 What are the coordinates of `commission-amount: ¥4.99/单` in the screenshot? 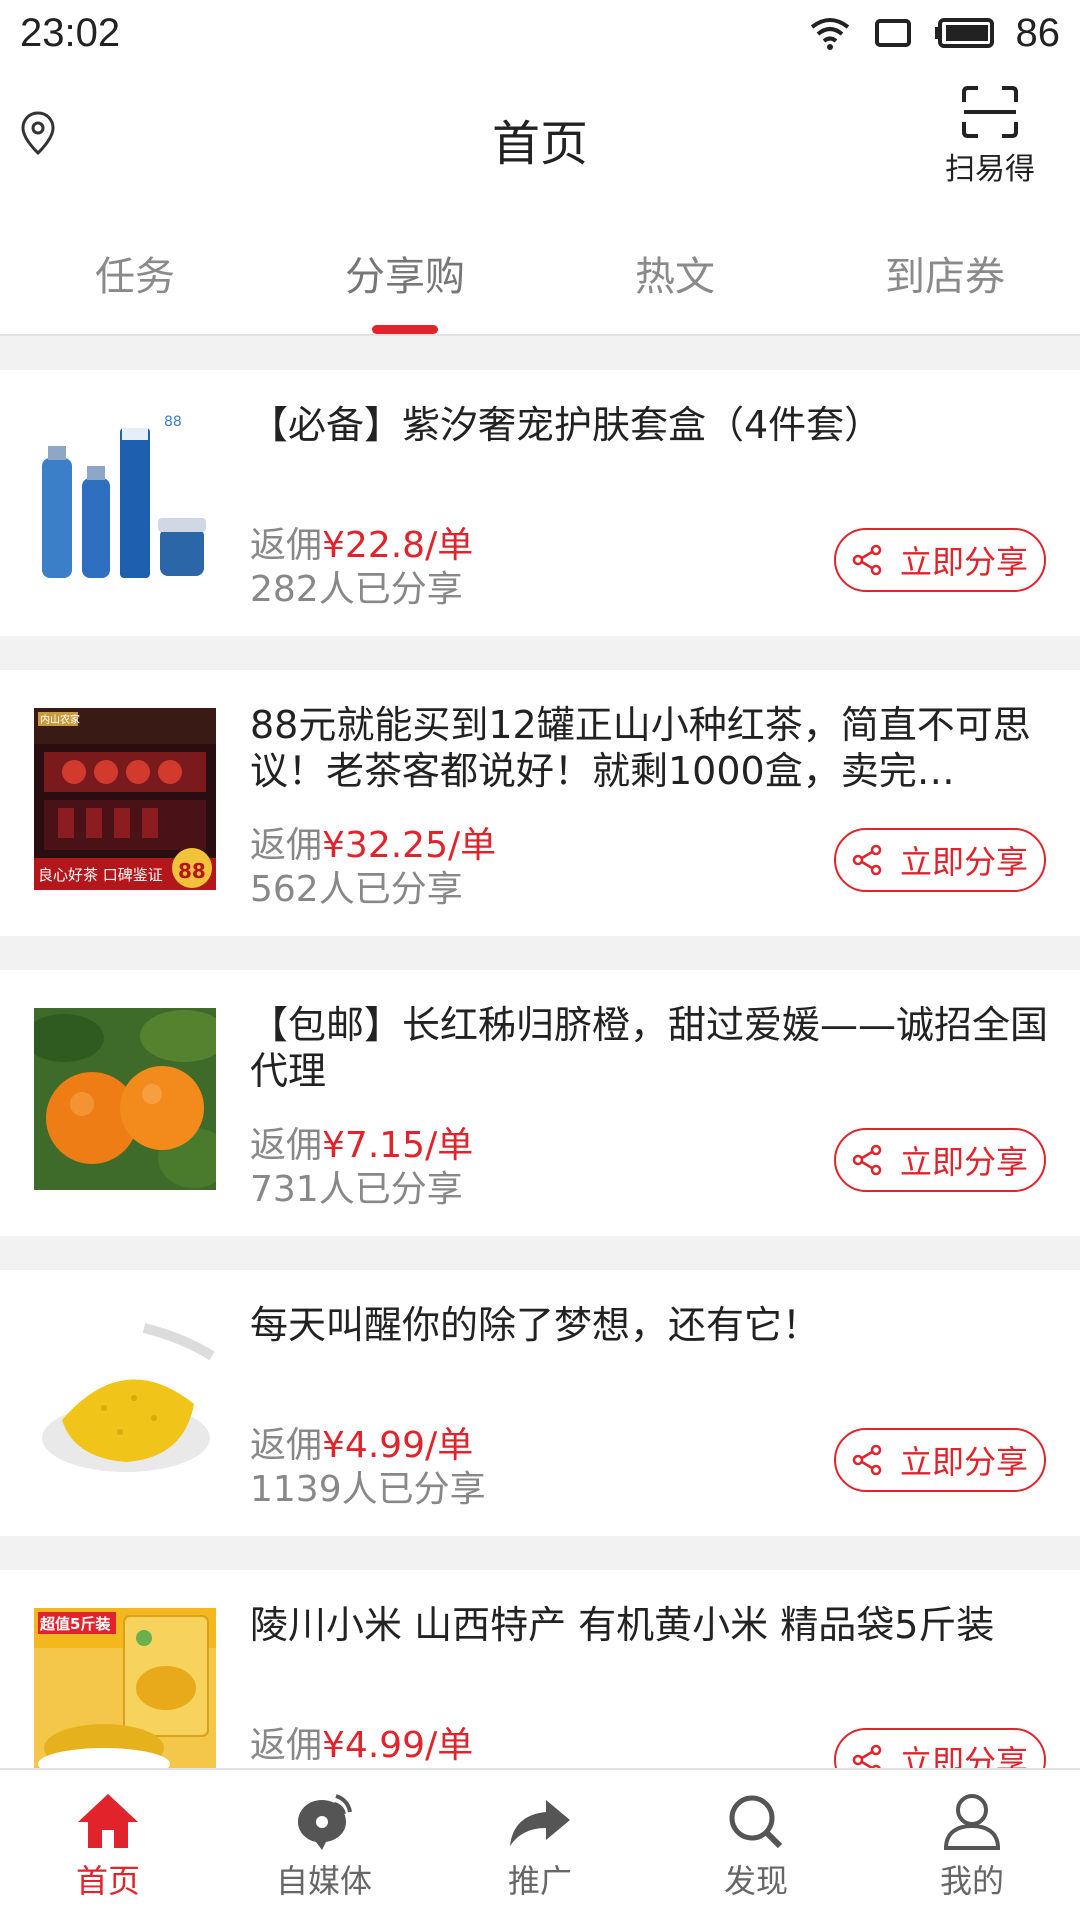 It's located at (398, 1745).